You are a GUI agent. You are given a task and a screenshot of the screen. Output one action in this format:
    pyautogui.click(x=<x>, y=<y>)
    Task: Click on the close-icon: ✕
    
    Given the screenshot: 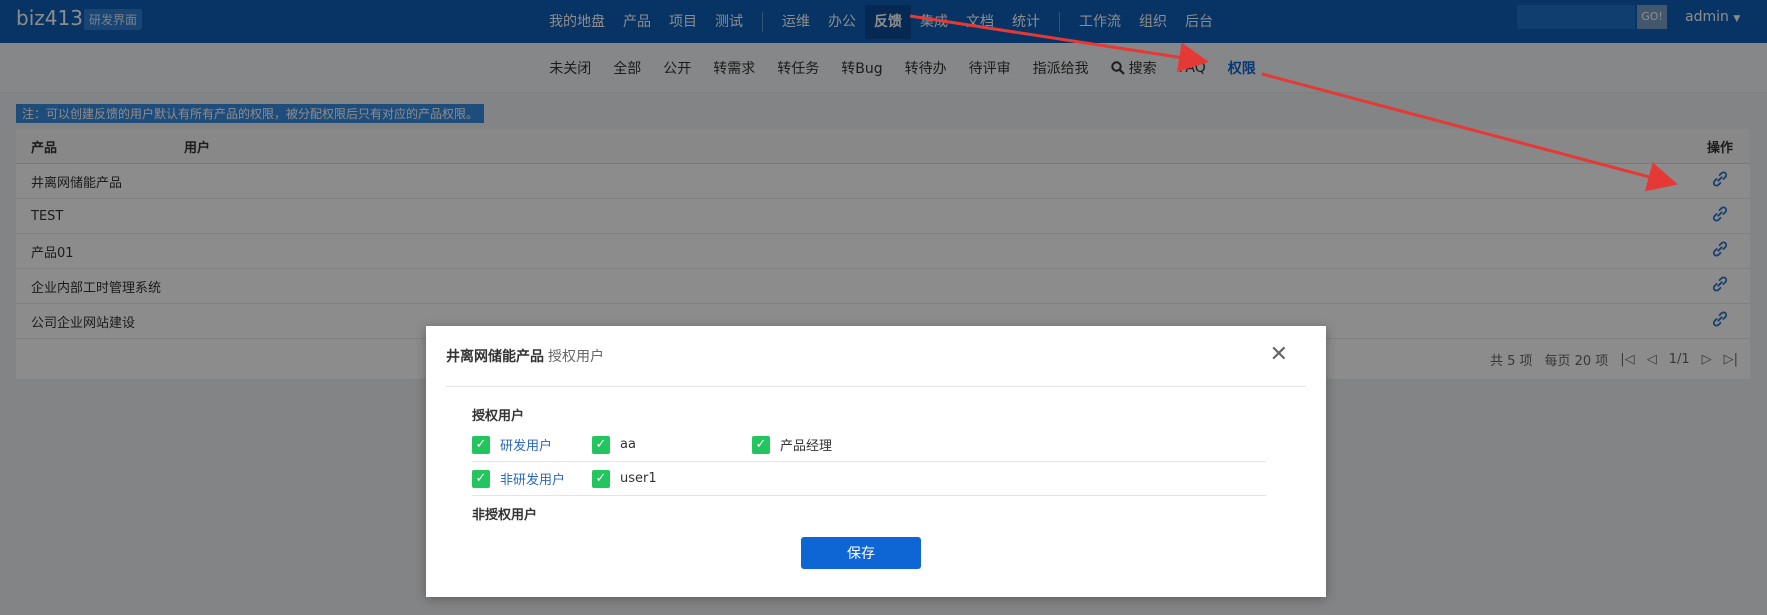 What is the action you would take?
    pyautogui.click(x=1279, y=354)
    